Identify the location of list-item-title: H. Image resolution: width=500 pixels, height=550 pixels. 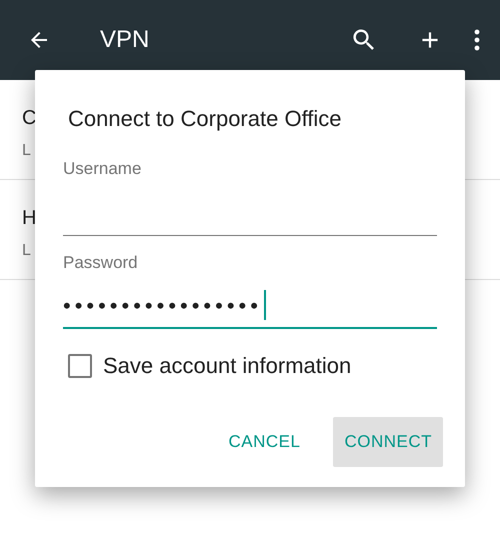
(29, 218).